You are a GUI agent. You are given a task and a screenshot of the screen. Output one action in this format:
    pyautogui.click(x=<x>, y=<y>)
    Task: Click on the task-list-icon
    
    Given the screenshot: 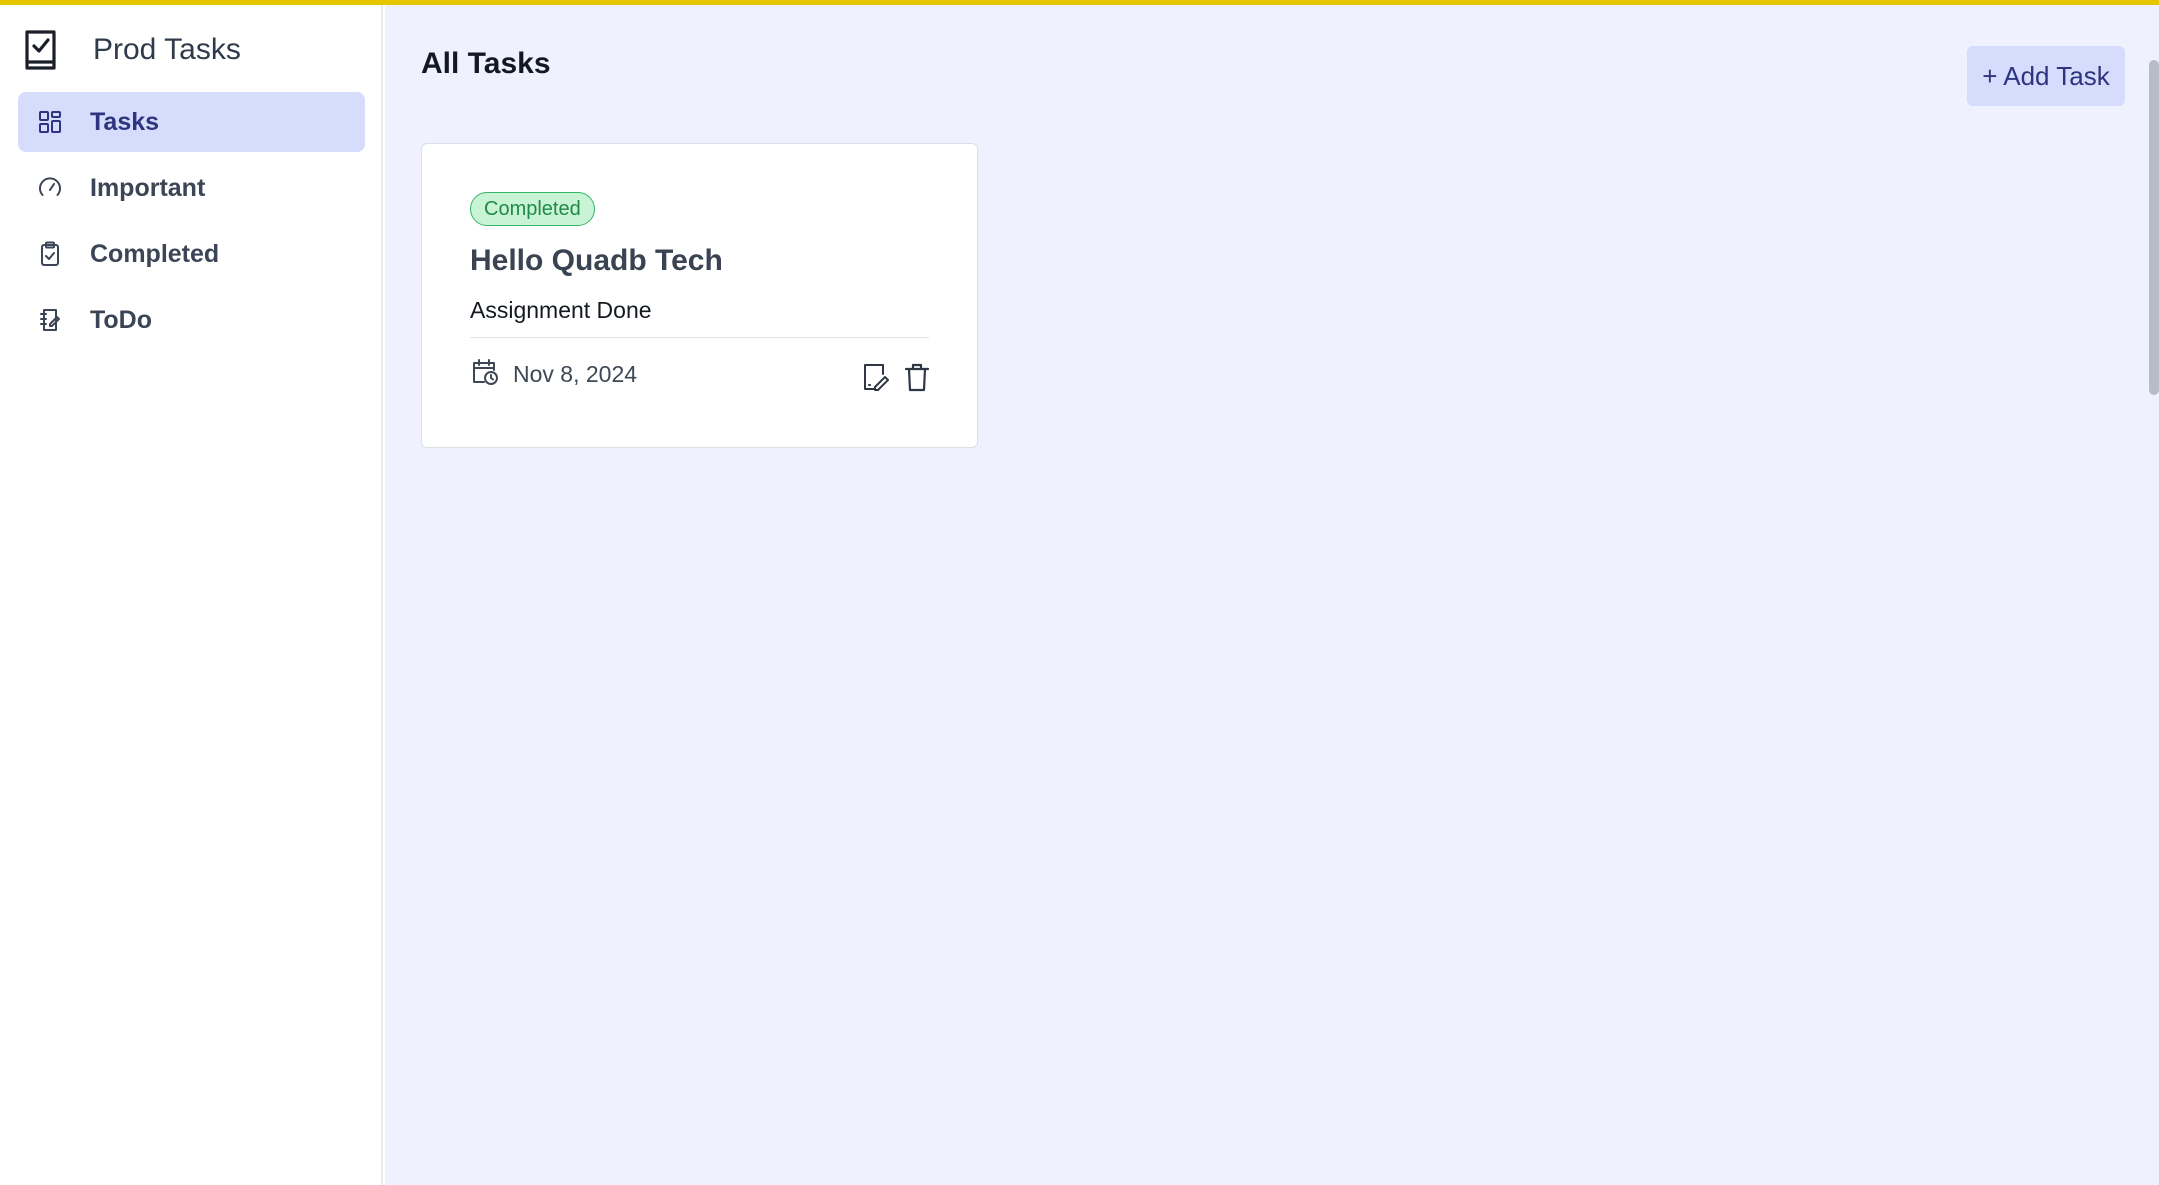 What is the action you would take?
    pyautogui.click(x=41, y=50)
    